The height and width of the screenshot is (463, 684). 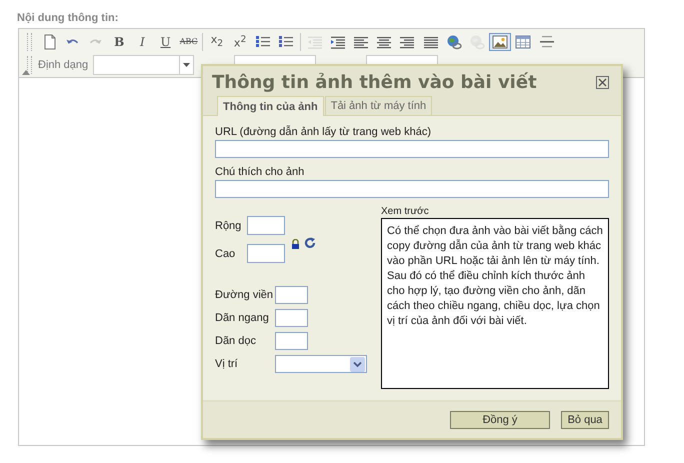 What do you see at coordinates (295, 244) in the screenshot?
I see `lock-icon` at bounding box center [295, 244].